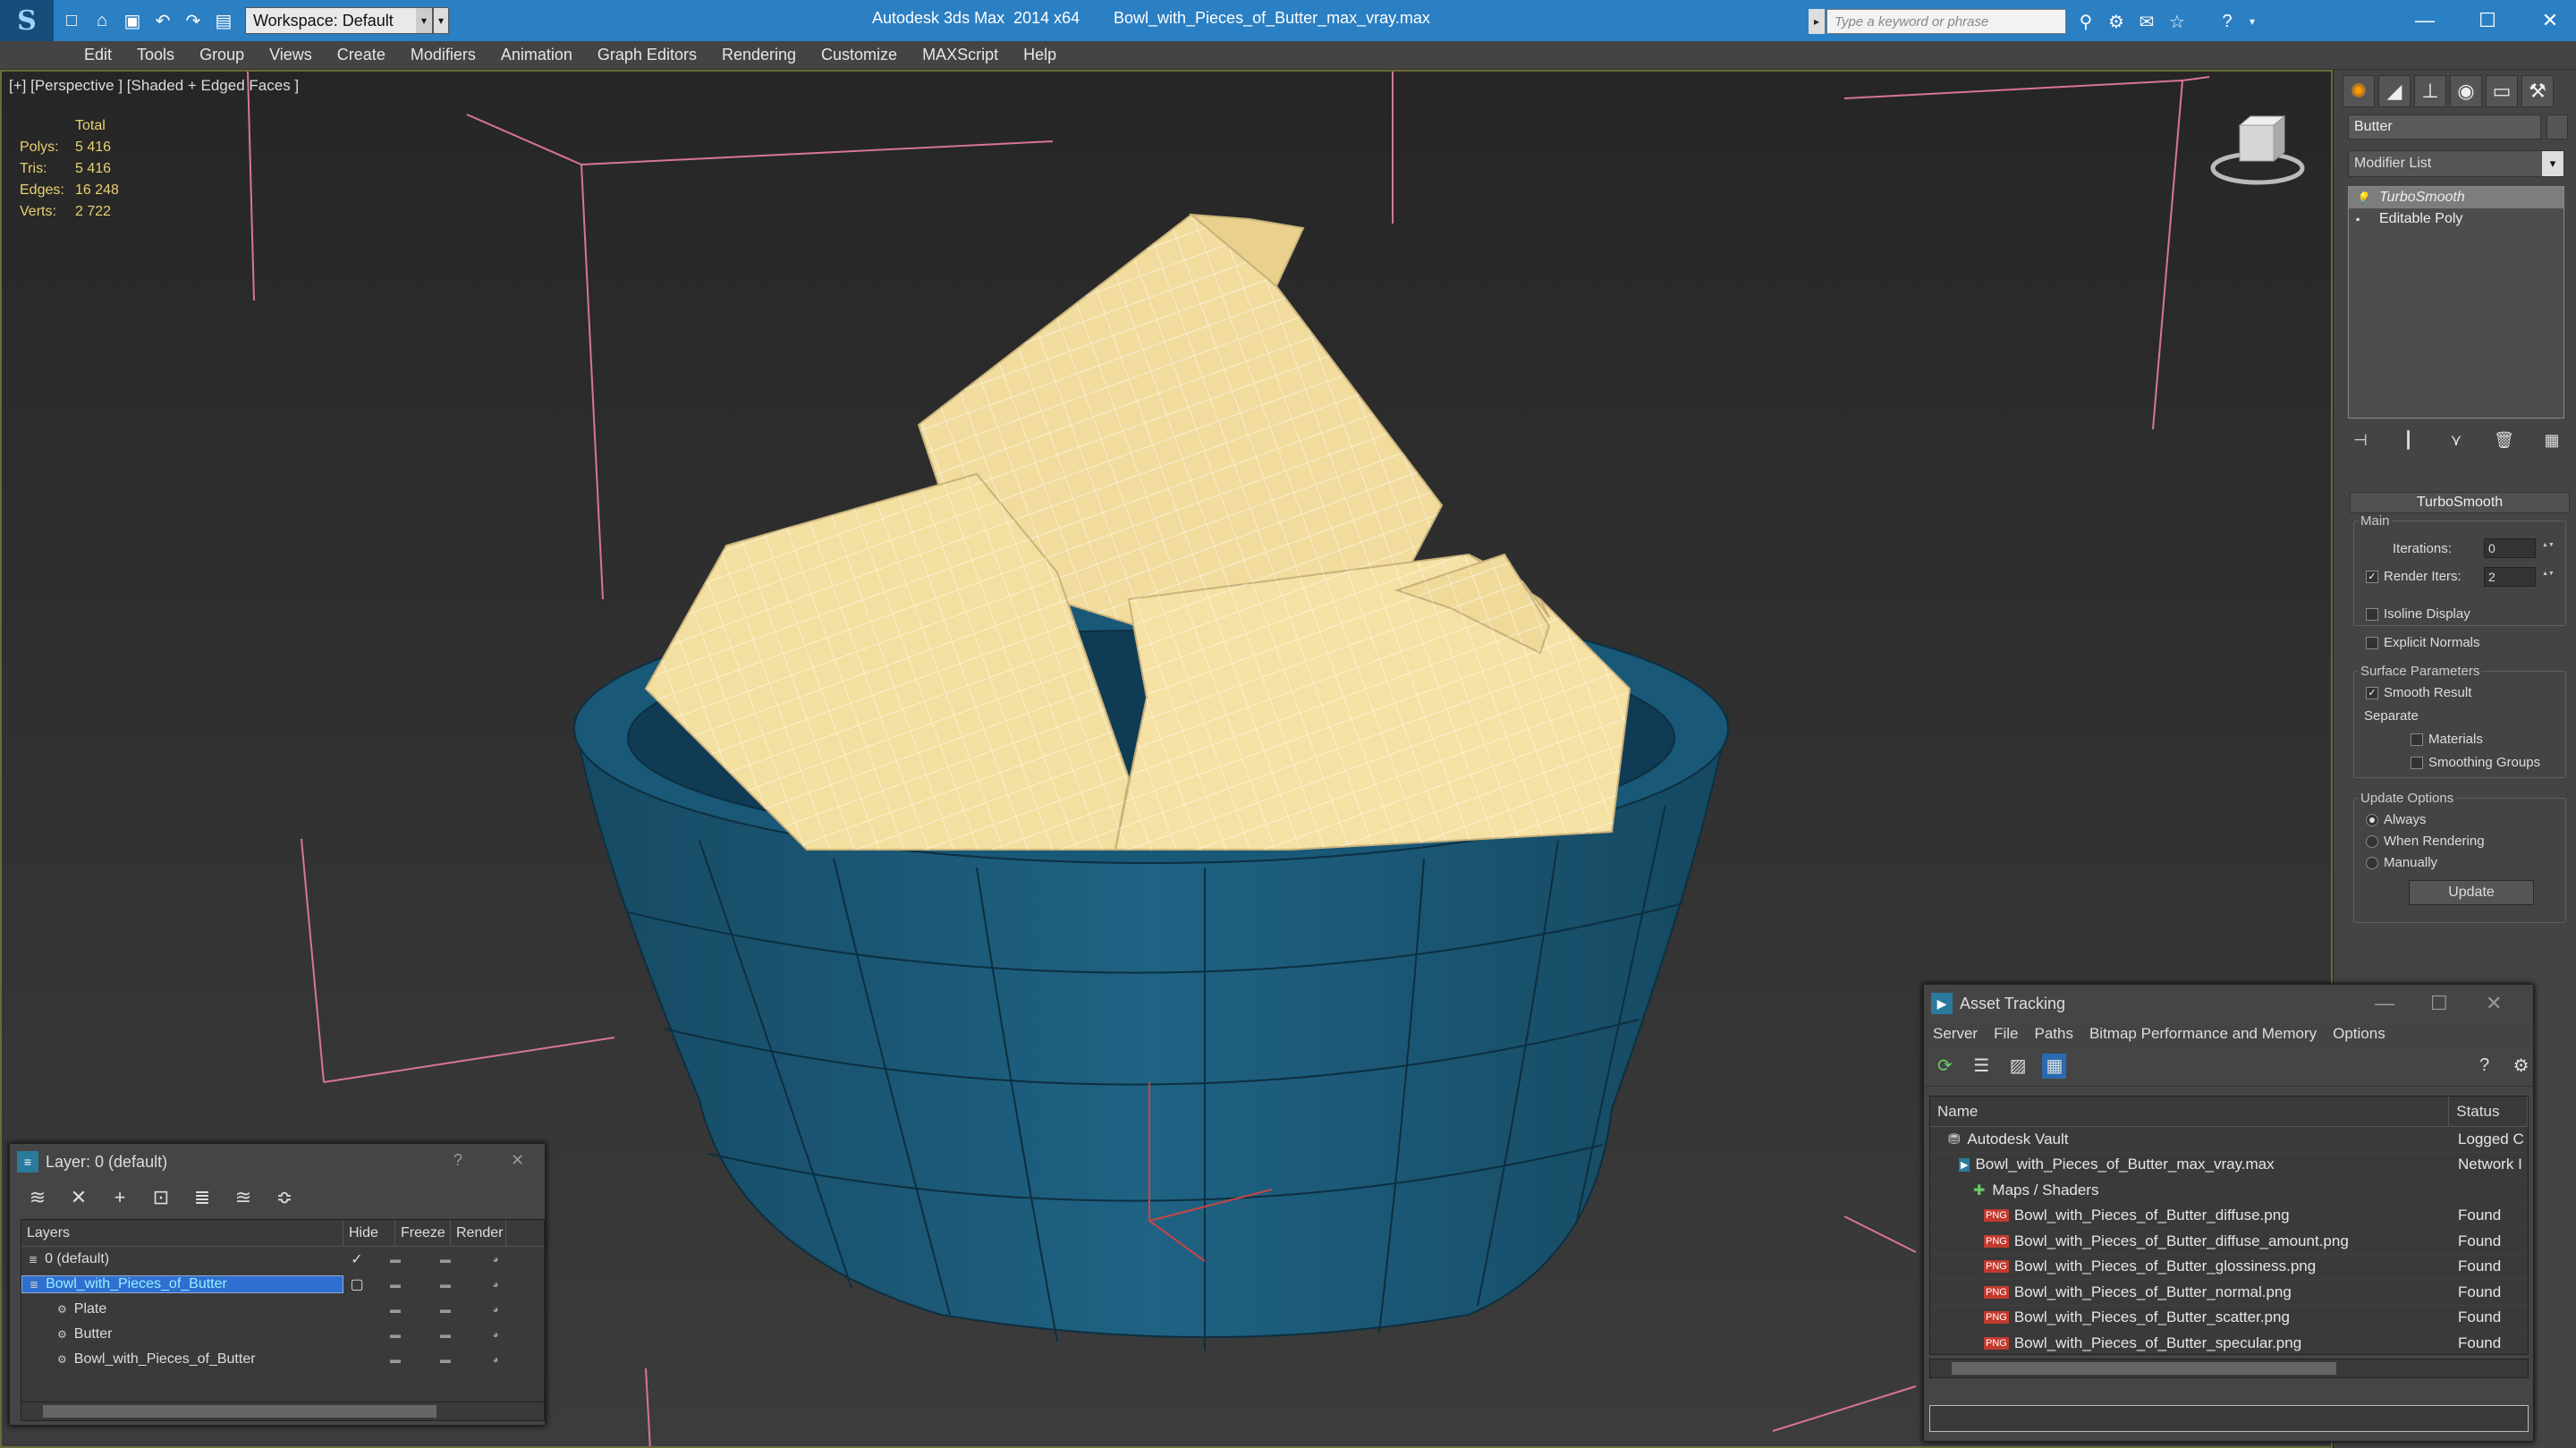 Image resolution: width=2576 pixels, height=1448 pixels. Describe the element at coordinates (2146, 21) in the screenshot. I see `communication-icon: ✉` at that location.